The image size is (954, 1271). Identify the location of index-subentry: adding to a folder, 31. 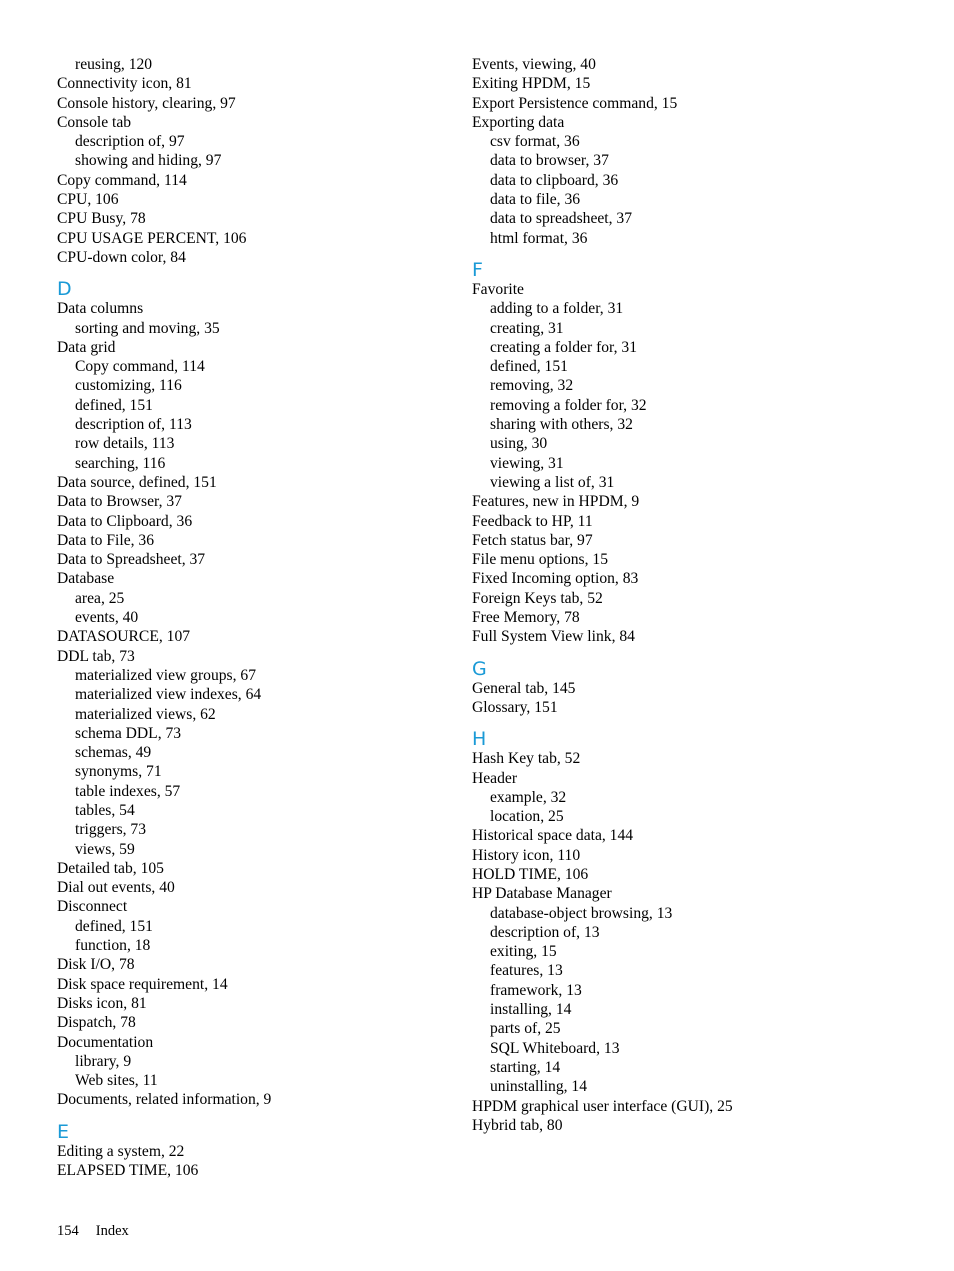
(557, 309).